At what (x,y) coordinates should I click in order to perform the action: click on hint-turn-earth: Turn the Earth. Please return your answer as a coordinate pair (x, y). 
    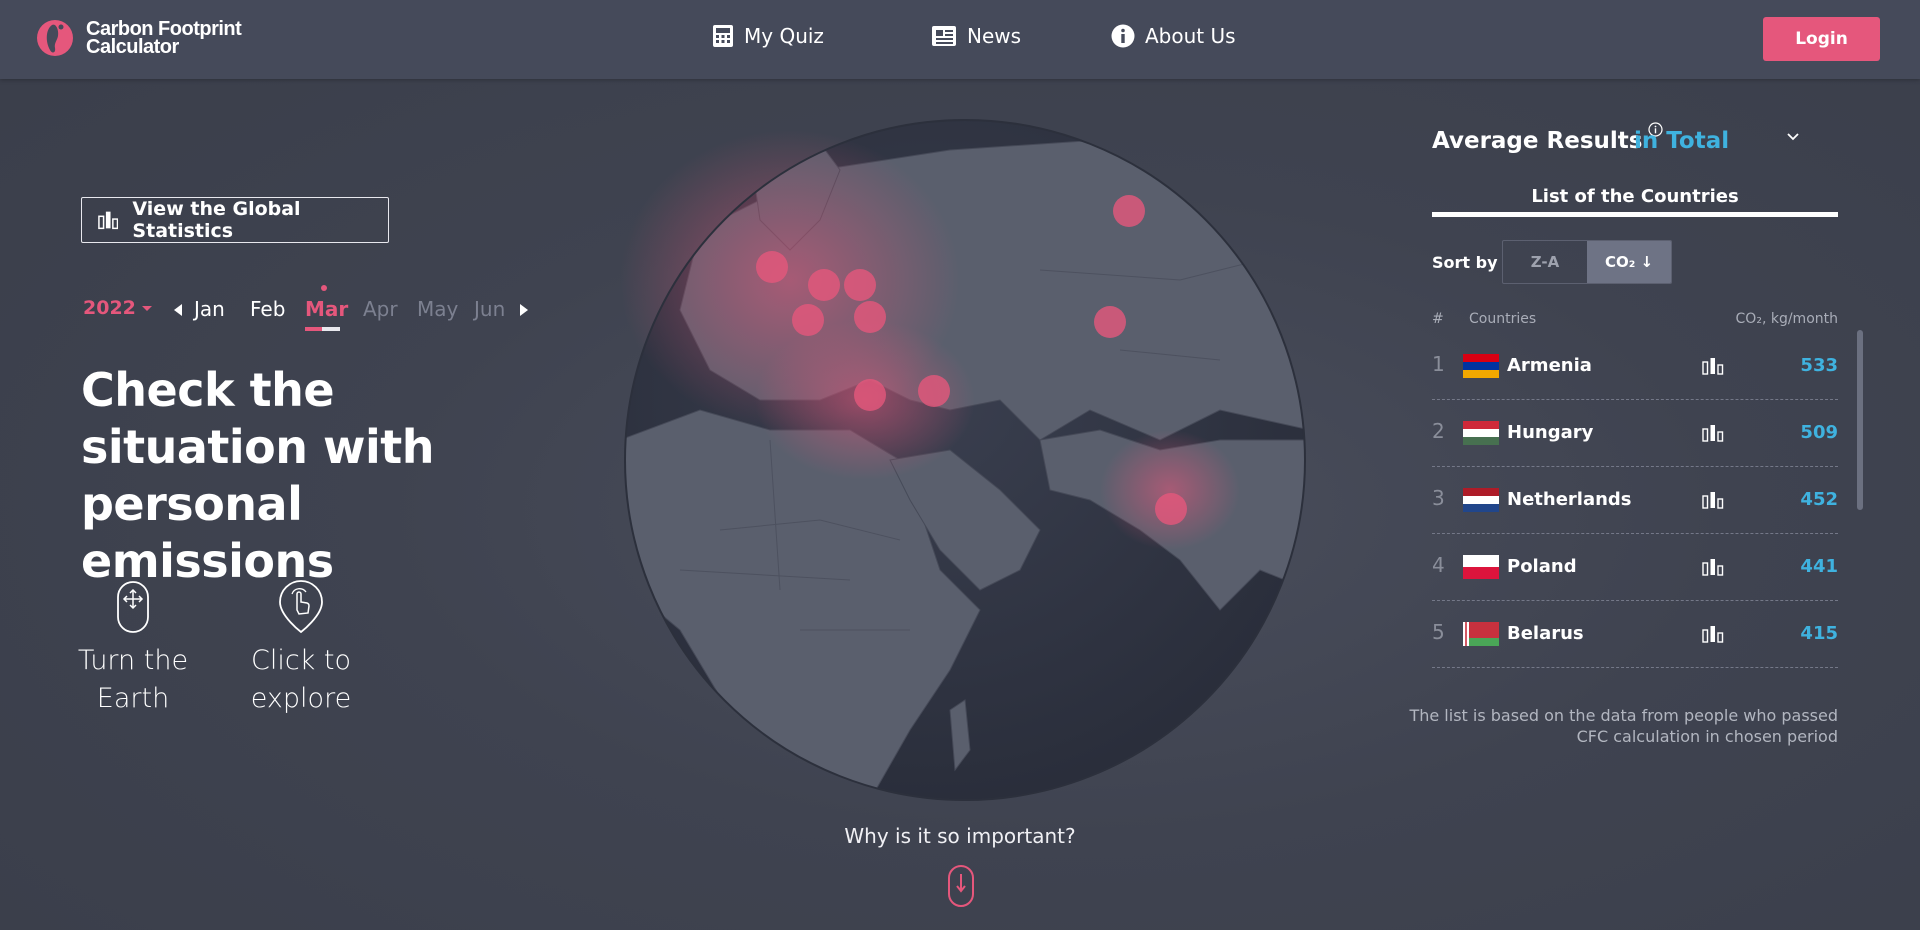
    Looking at the image, I should click on (133, 649).